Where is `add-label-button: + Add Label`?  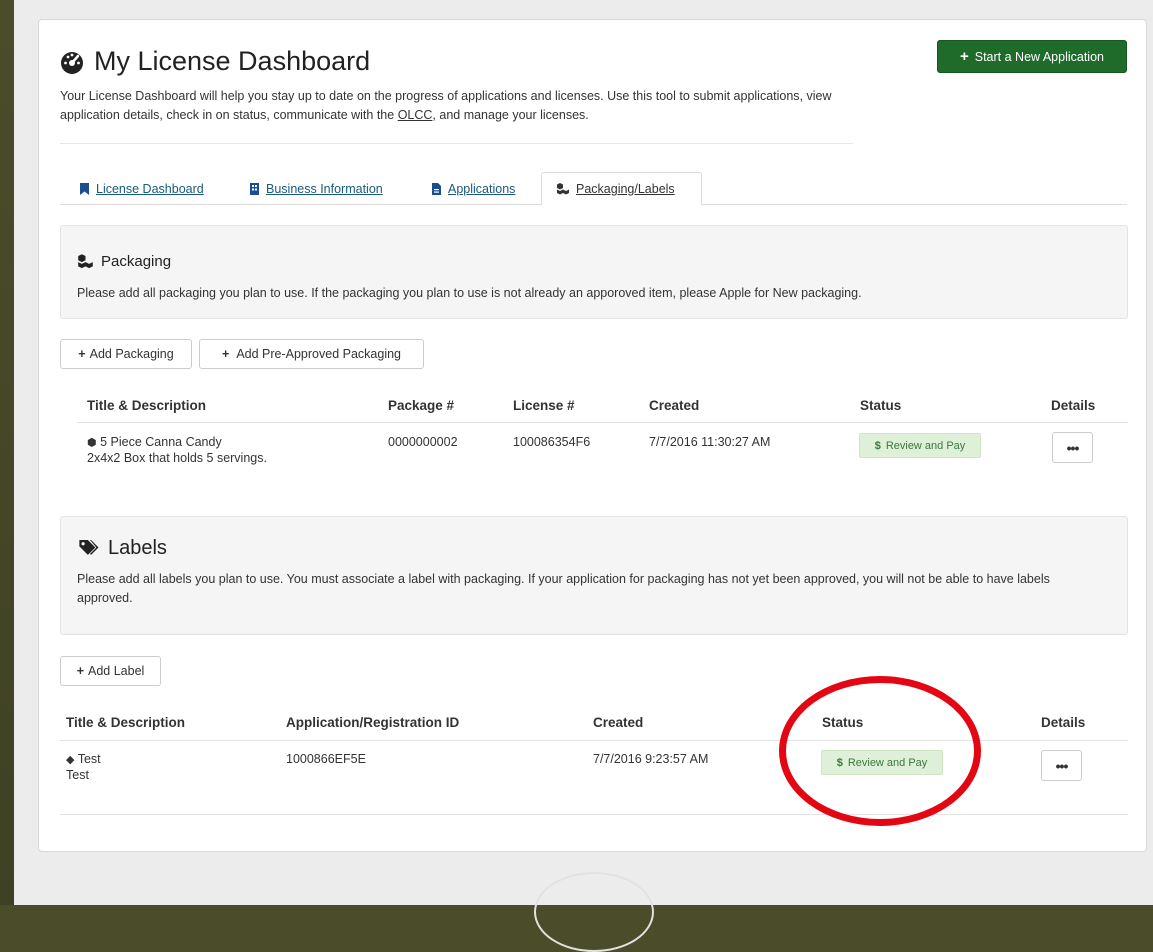 add-label-button: + Add Label is located at coordinates (110, 671).